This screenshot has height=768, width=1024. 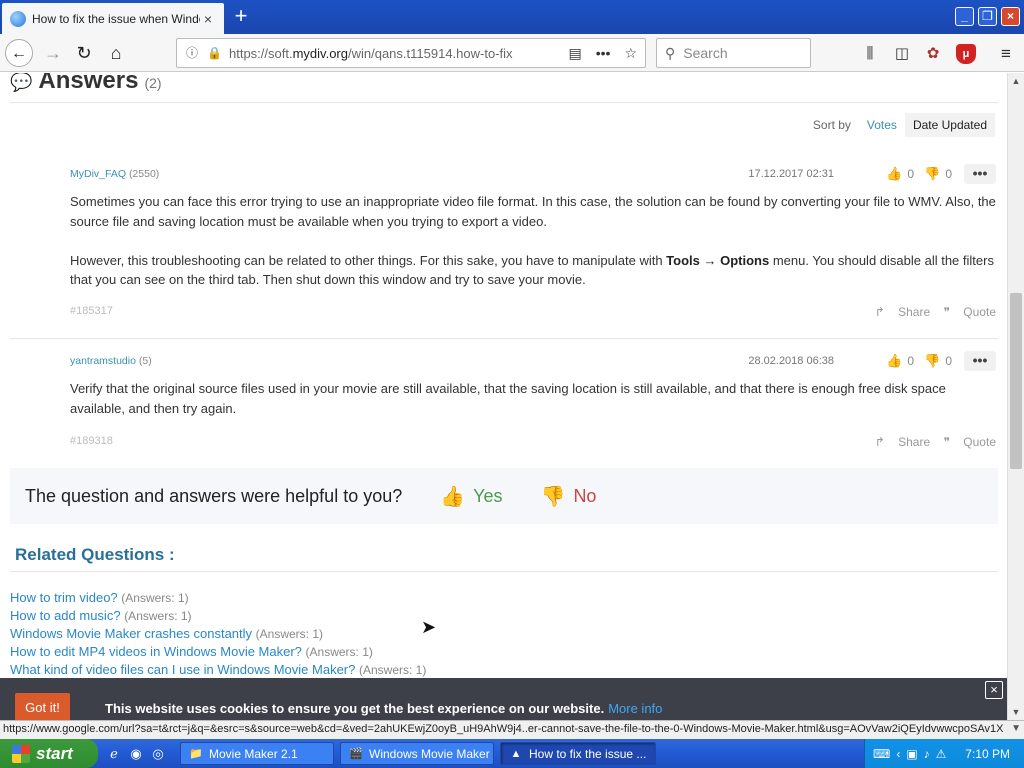 I want to click on related-question-link: How to trim video?, so click(x=64, y=597).